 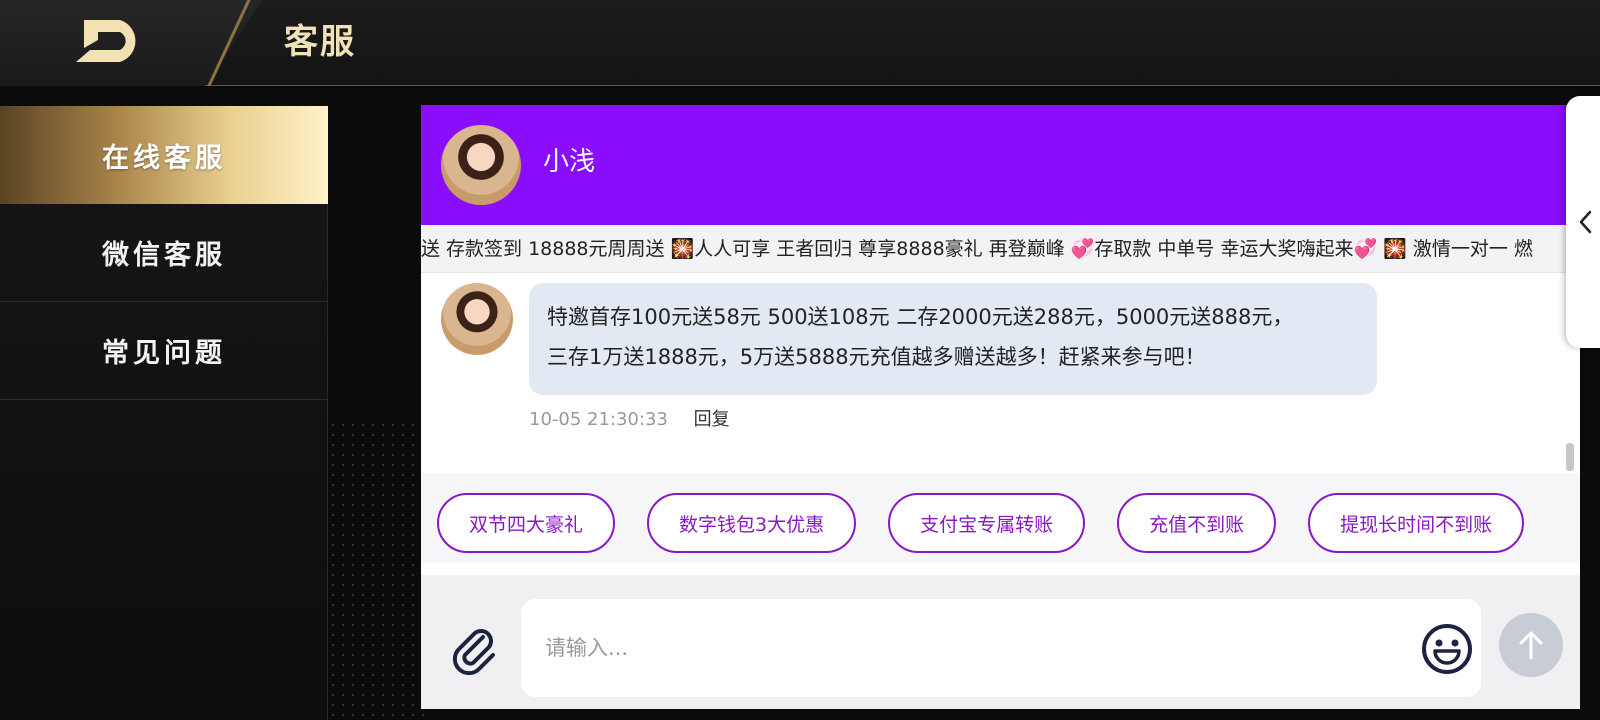 I want to click on paperclip-icon, so click(x=476, y=652).